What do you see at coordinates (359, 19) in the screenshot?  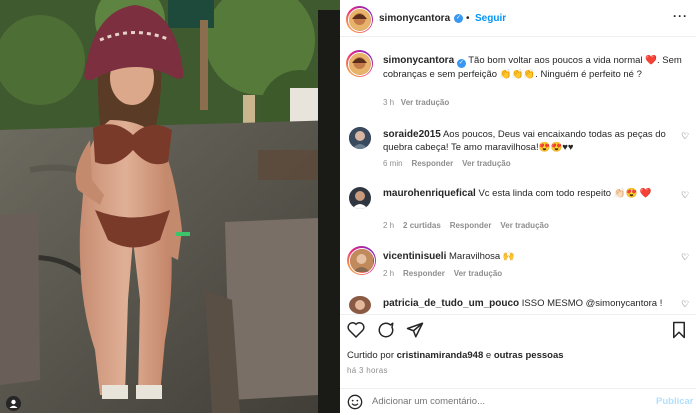 I see `author-avatar` at bounding box center [359, 19].